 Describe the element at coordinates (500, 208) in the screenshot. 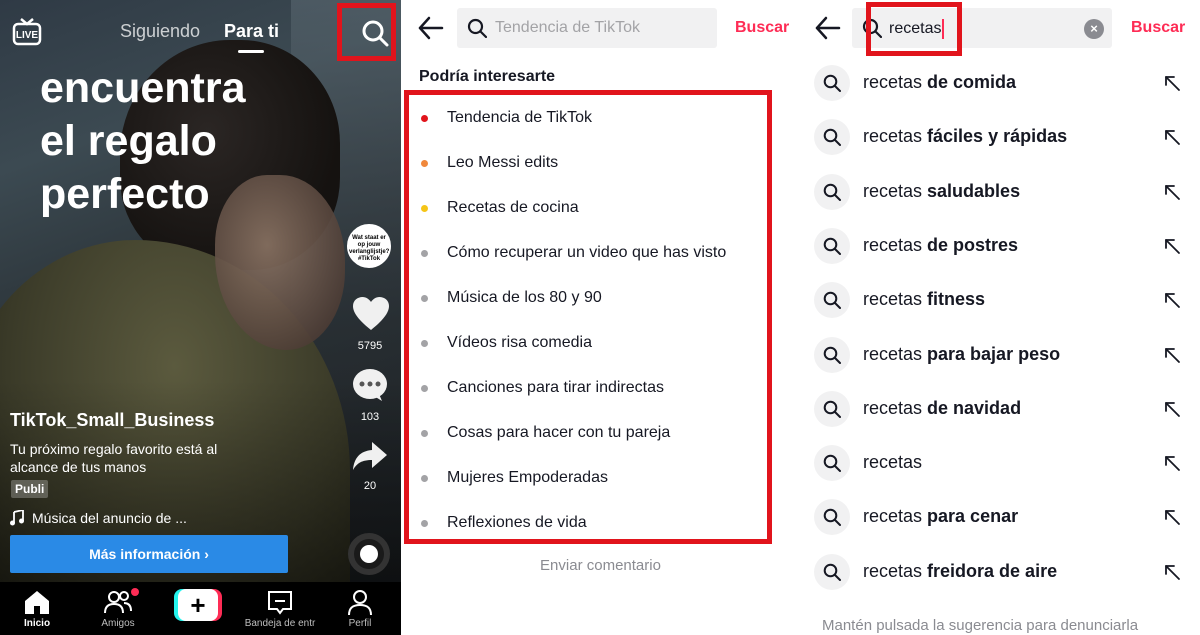

I see `suggestion-item: Recetas de cocina` at that location.